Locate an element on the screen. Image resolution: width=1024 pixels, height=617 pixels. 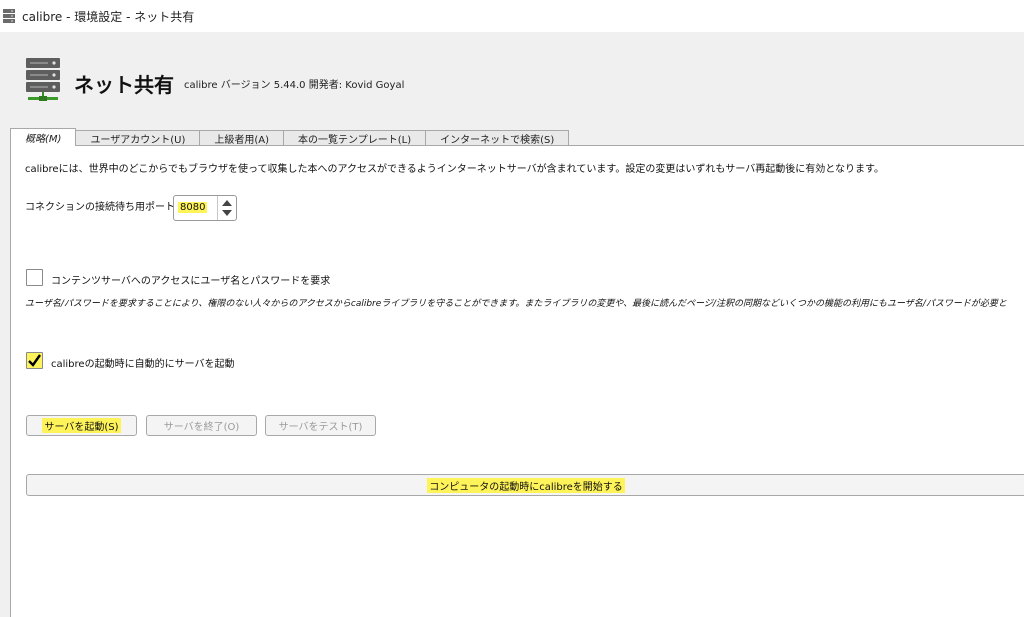
start-on-boot-label: コンピュータの起動時にcalibreを開始する is located at coordinates (526, 485).